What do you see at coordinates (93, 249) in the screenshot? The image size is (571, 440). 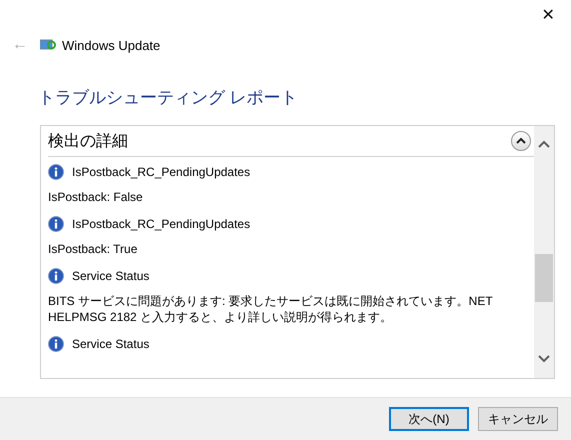 I see `entry-detail: IsPostback: True` at bounding box center [93, 249].